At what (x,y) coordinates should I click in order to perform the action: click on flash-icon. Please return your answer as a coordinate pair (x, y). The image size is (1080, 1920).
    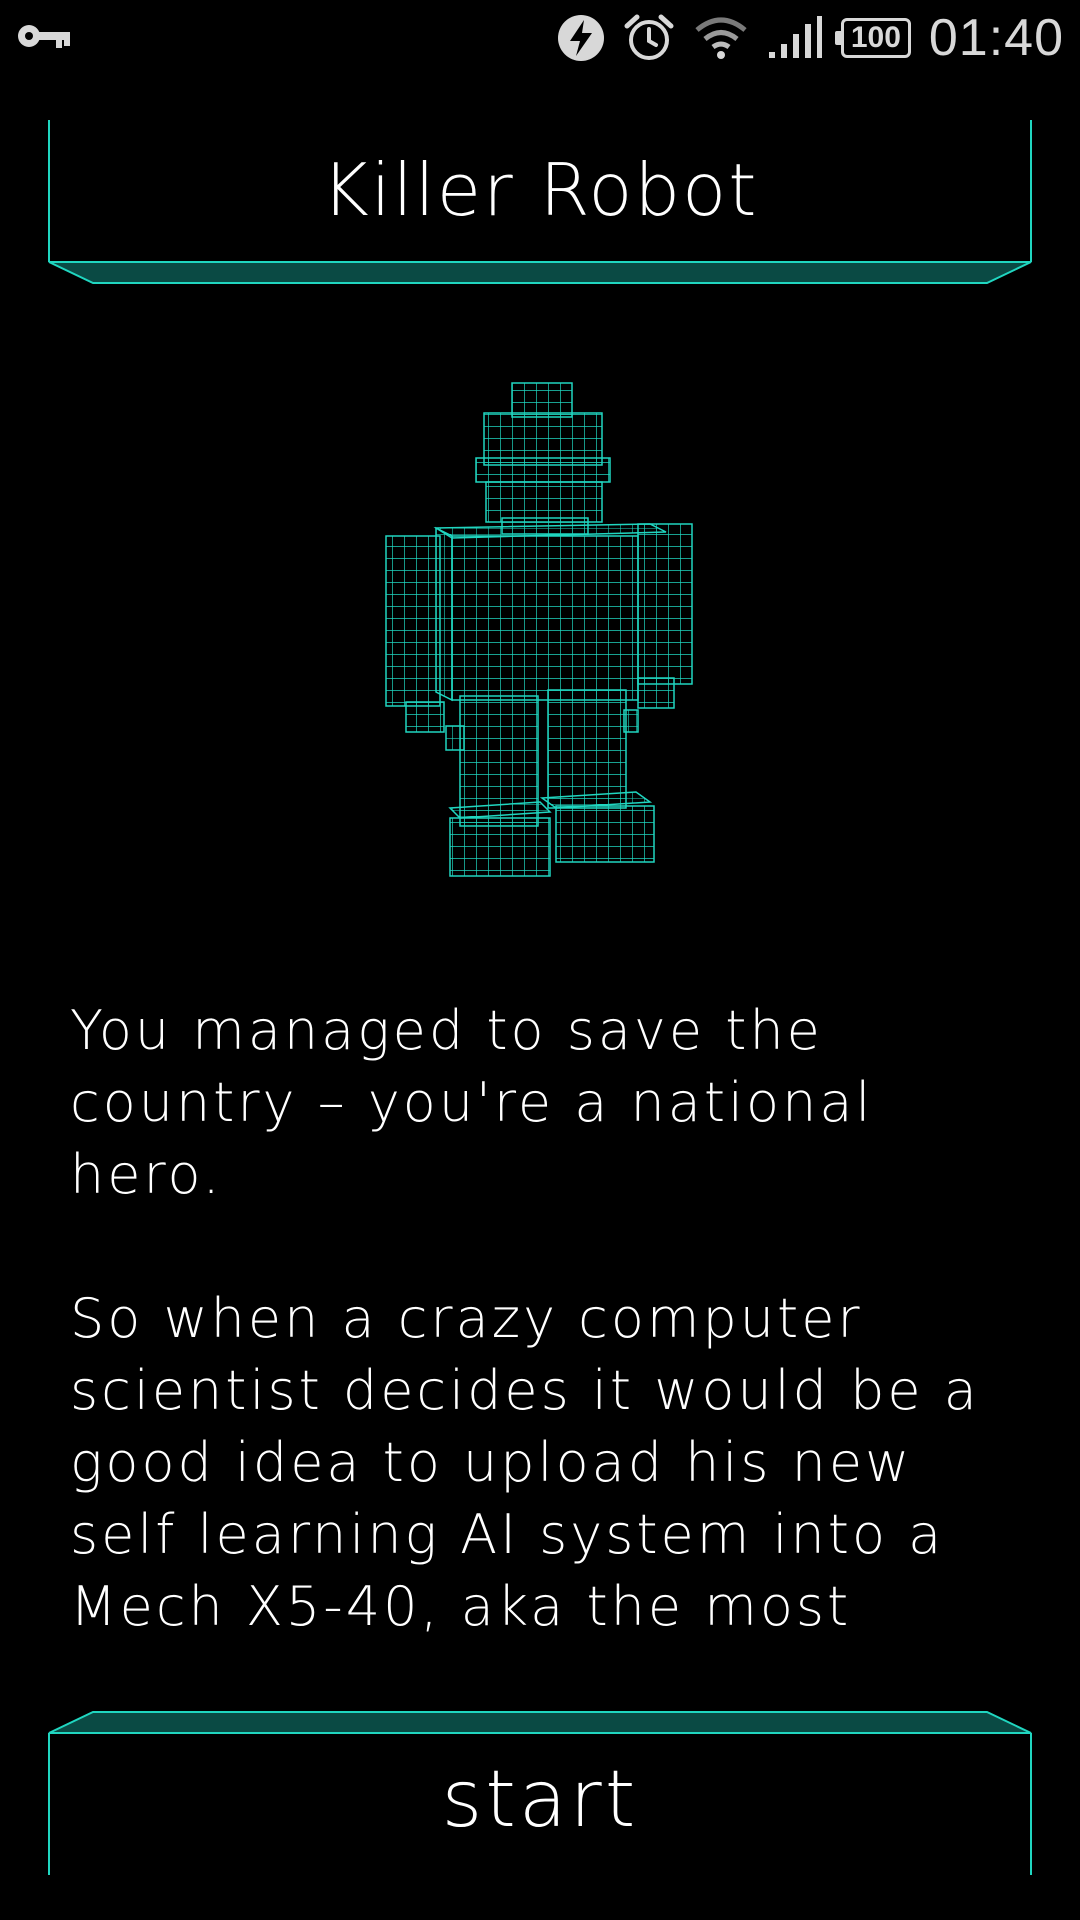
    Looking at the image, I should click on (580, 38).